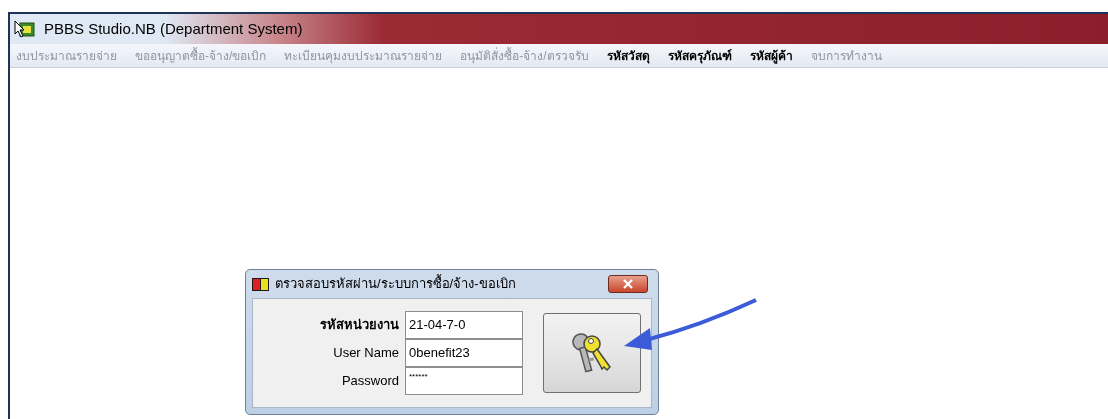 This screenshot has height=419, width=1108. I want to click on menu-item: รหัสผู้ค้า, so click(771, 55).